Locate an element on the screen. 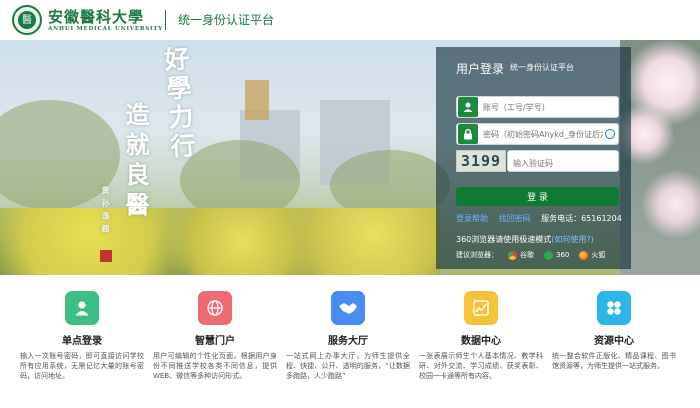  360-browser-icon is located at coordinates (548, 255).